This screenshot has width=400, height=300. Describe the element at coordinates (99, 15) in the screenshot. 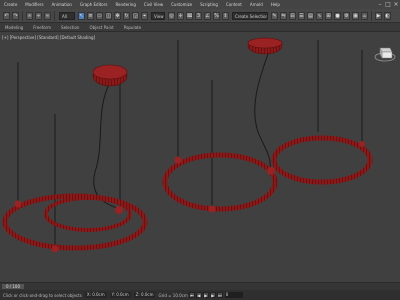

I see `region-select-icon: ▭` at that location.